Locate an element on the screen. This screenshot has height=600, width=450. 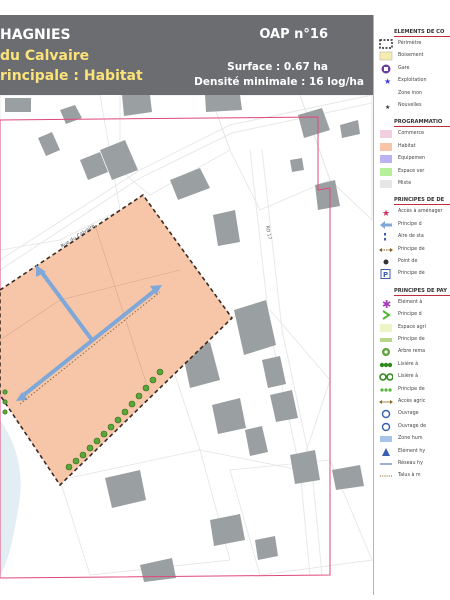
legend-section-title: PRINCIPES DE DE is located at coordinates (422, 201).